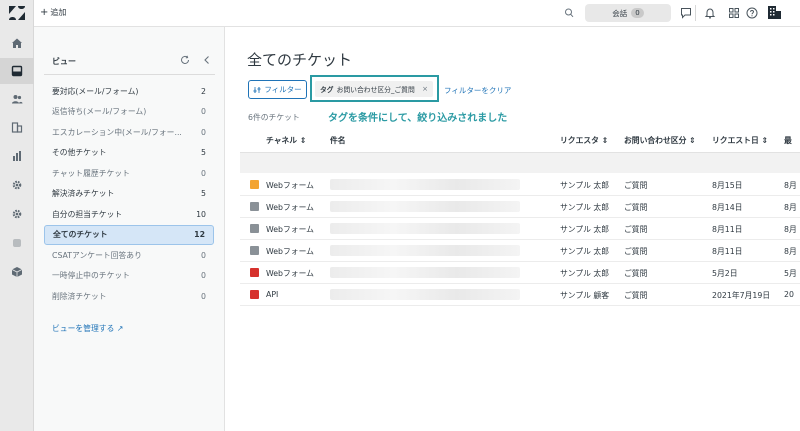  What do you see at coordinates (17, 13) in the screenshot?
I see `zendesk-logo` at bounding box center [17, 13].